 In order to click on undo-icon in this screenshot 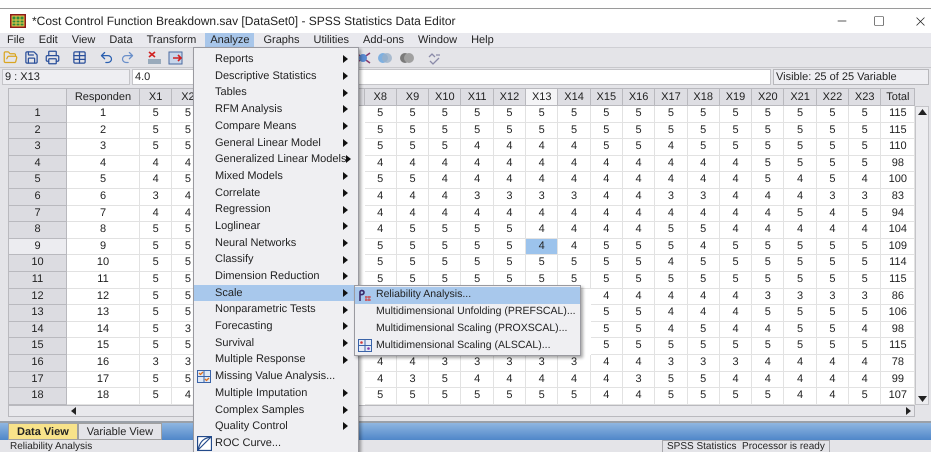, I will do `click(106, 57)`.